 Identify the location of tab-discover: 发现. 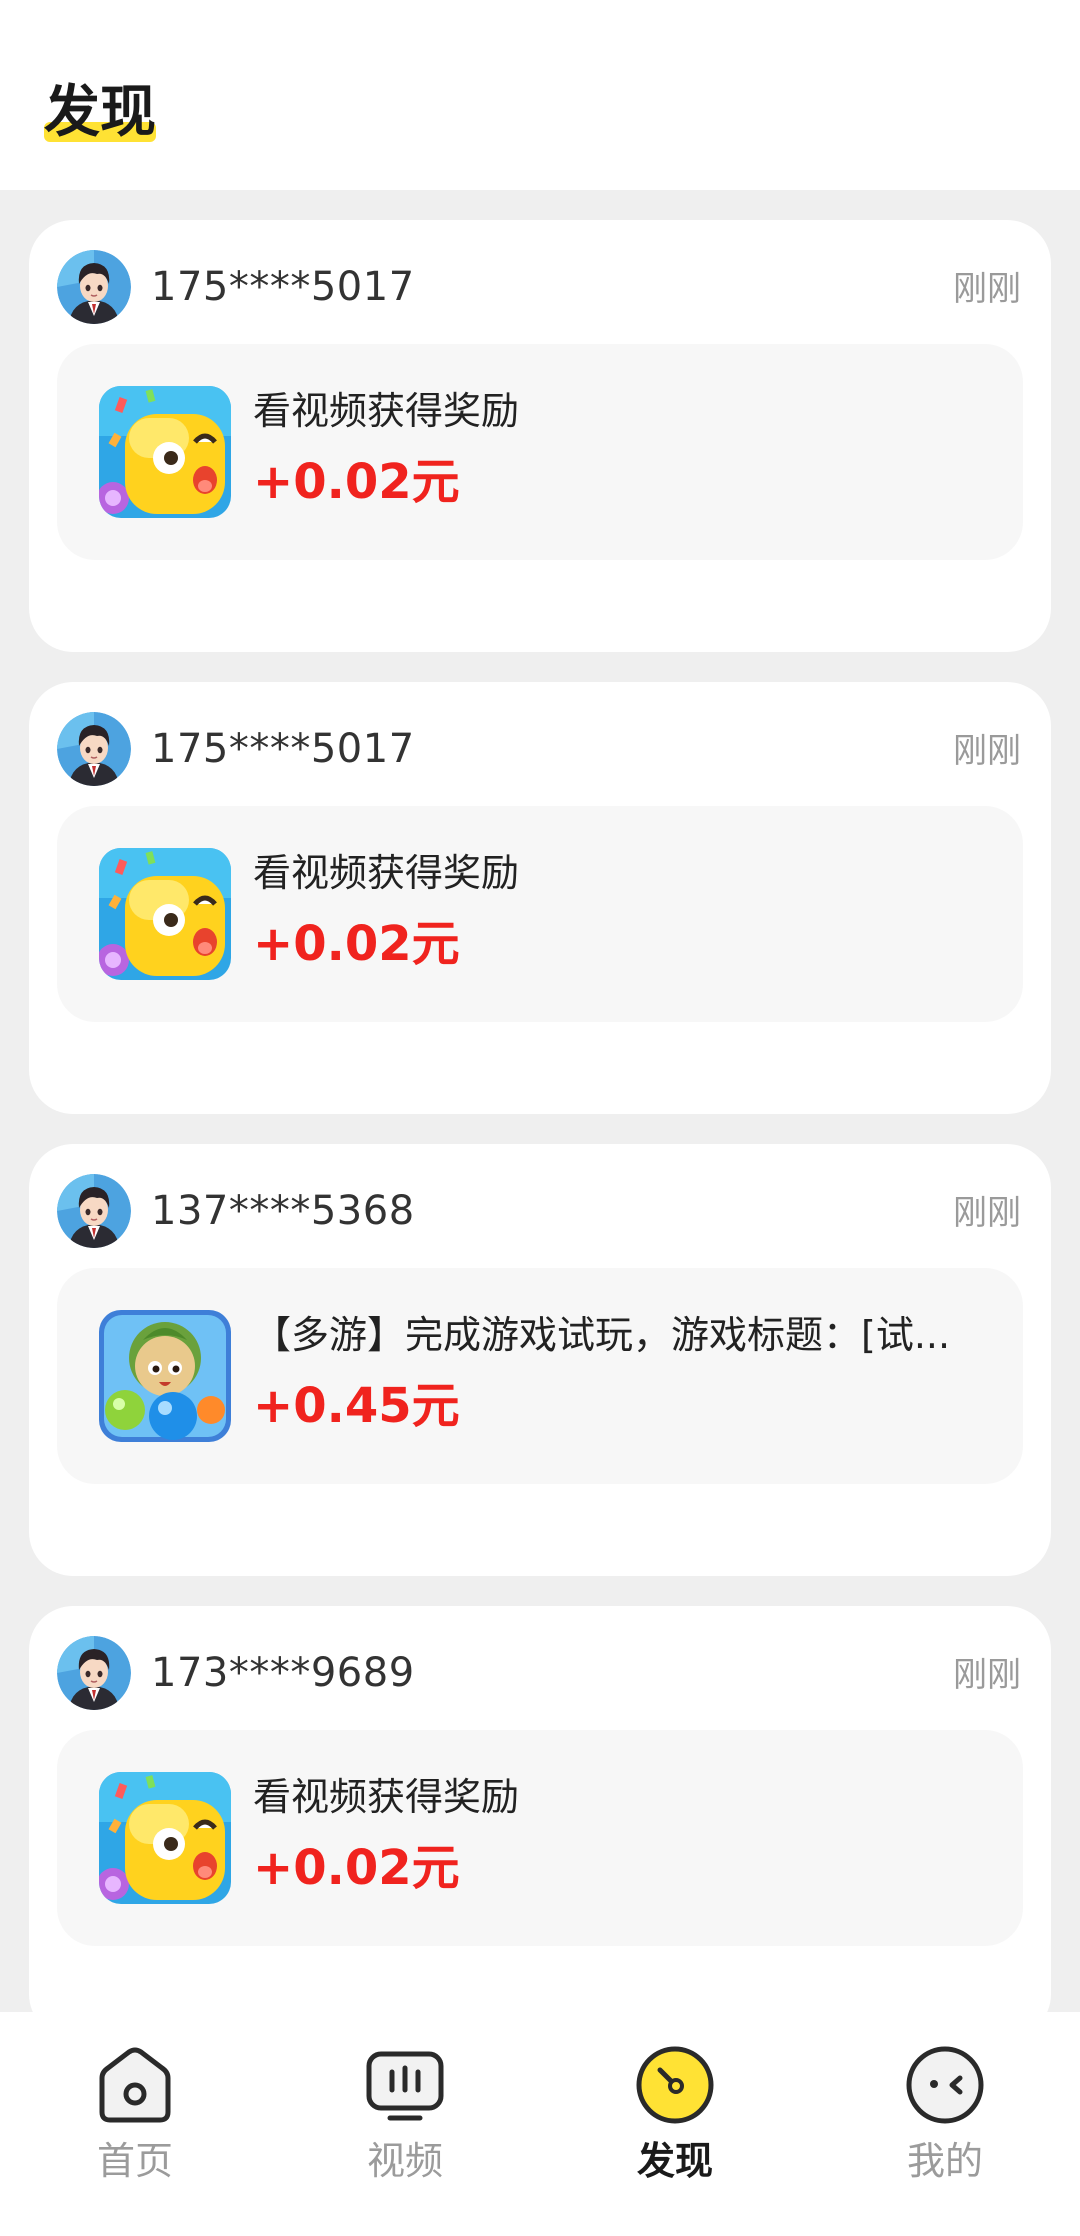
(675, 2127).